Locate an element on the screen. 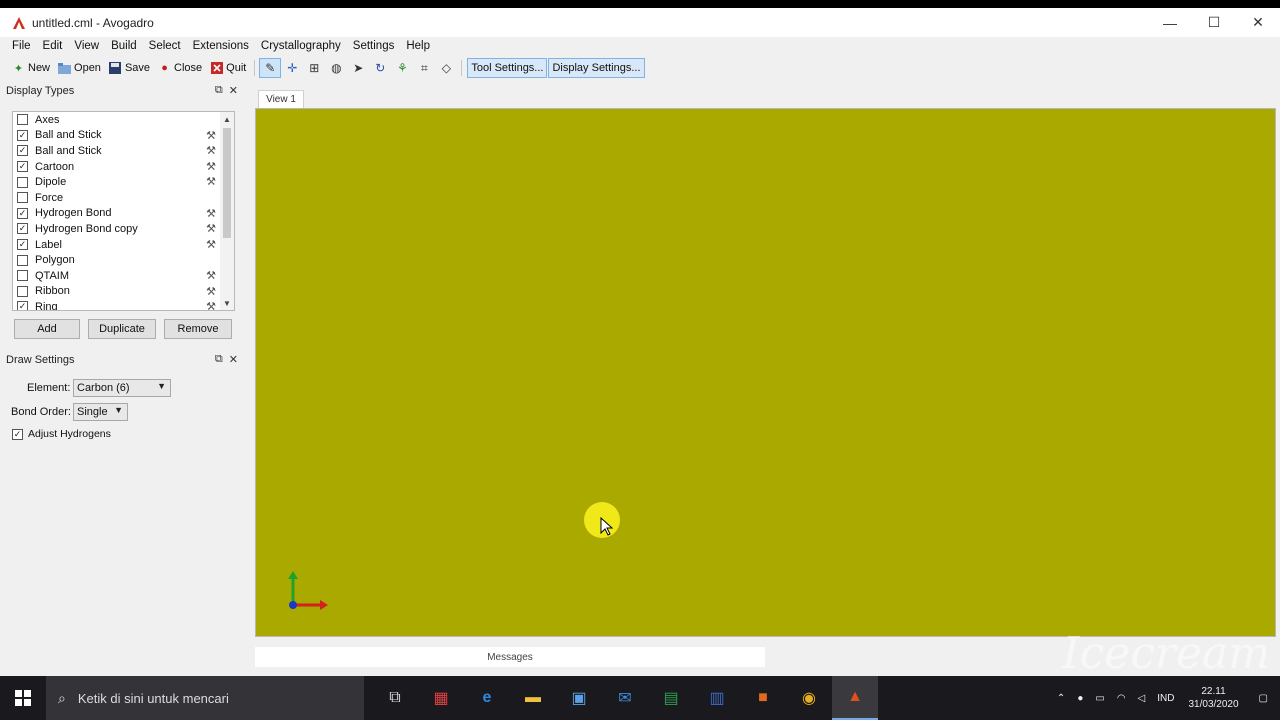  microphone-icon: ● is located at coordinates (1080, 698).